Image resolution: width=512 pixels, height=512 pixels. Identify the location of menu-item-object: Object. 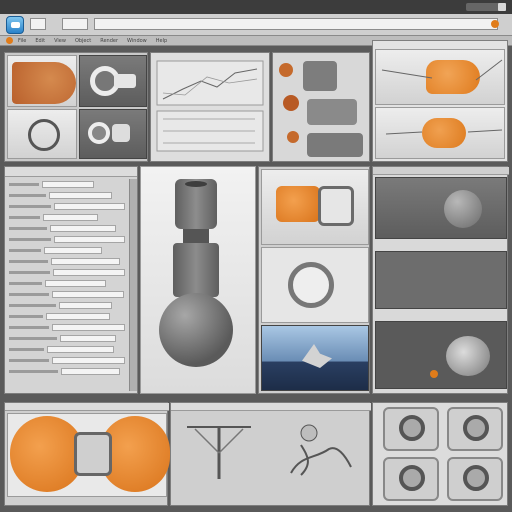
(83, 41).